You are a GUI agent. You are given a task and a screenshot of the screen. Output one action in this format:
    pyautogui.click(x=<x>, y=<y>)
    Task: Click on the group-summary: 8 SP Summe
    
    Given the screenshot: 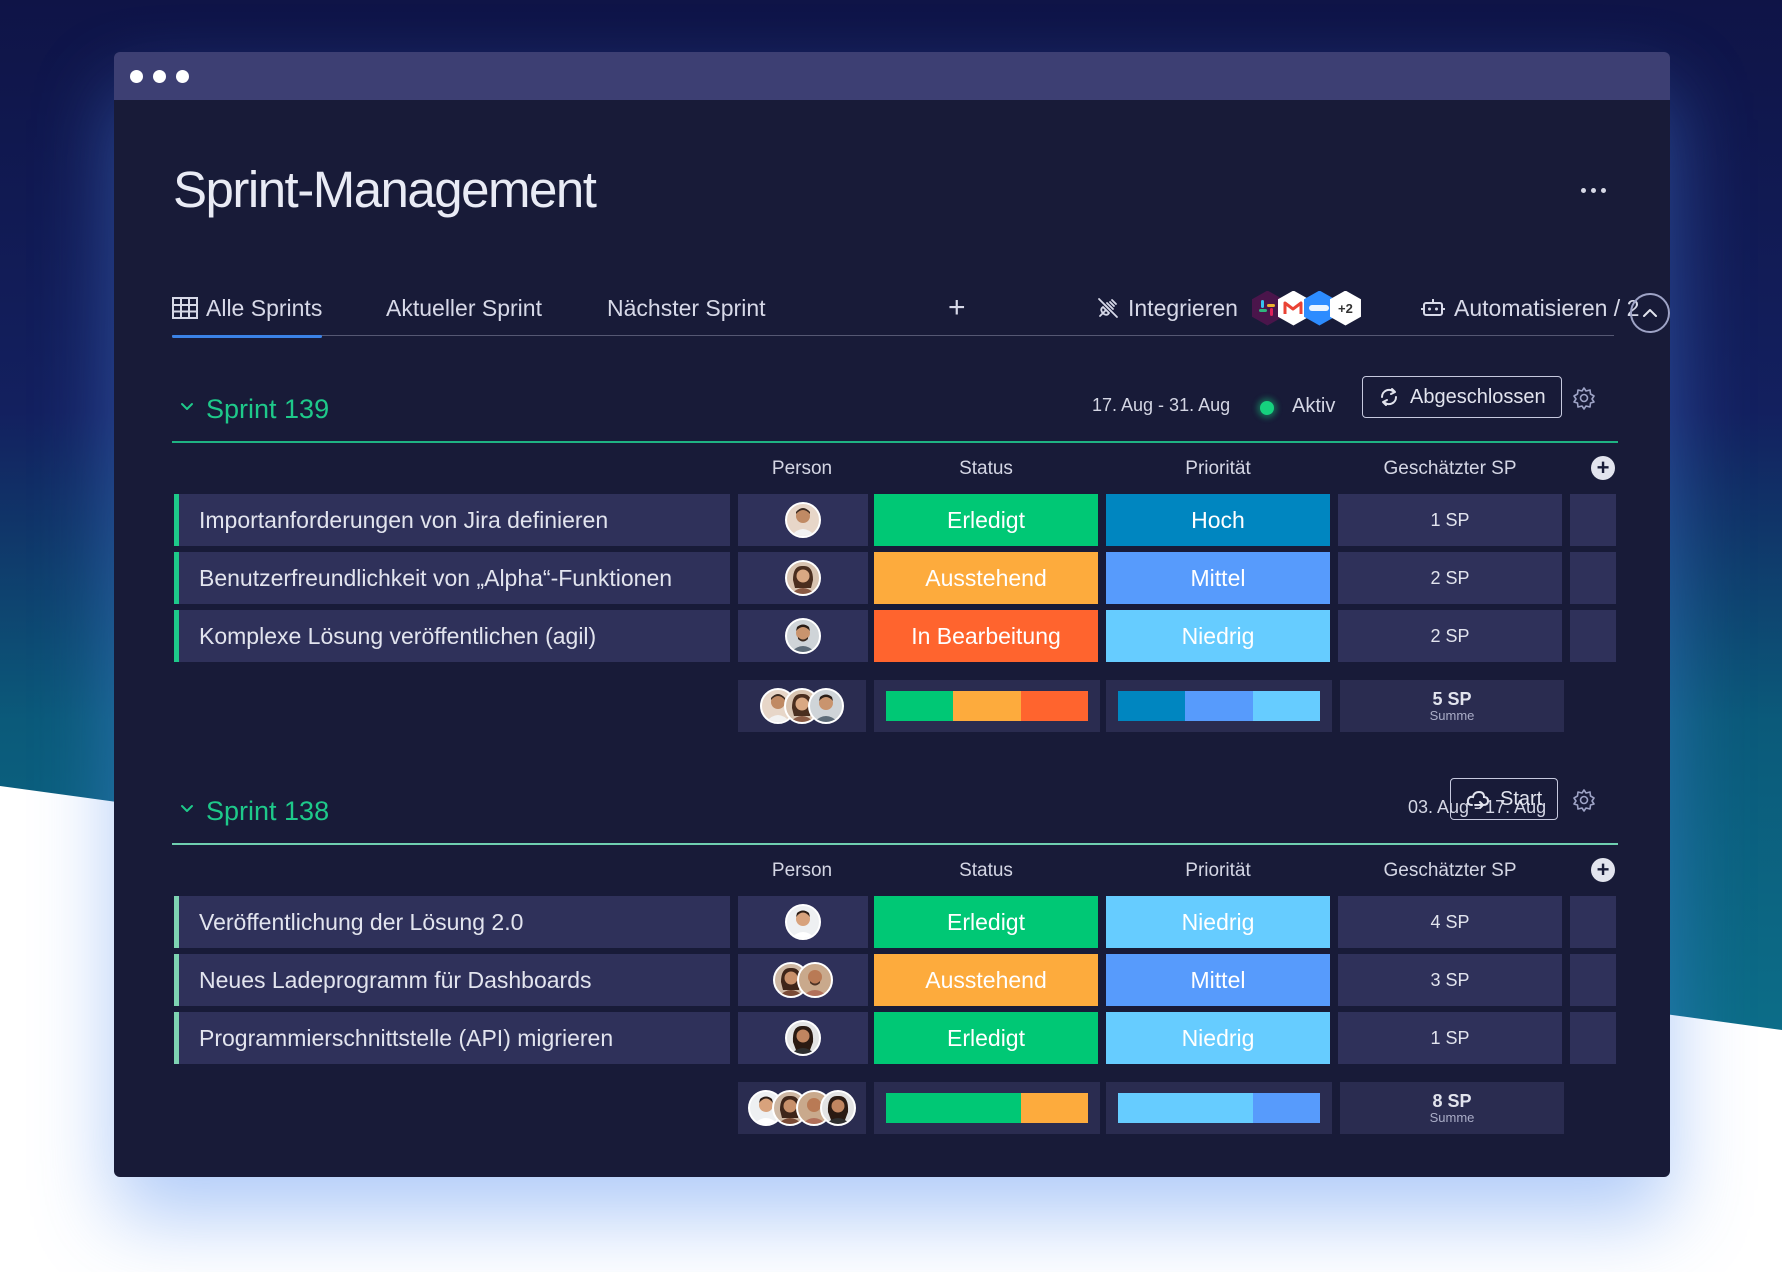 What is the action you would take?
    pyautogui.click(x=895, y=1108)
    